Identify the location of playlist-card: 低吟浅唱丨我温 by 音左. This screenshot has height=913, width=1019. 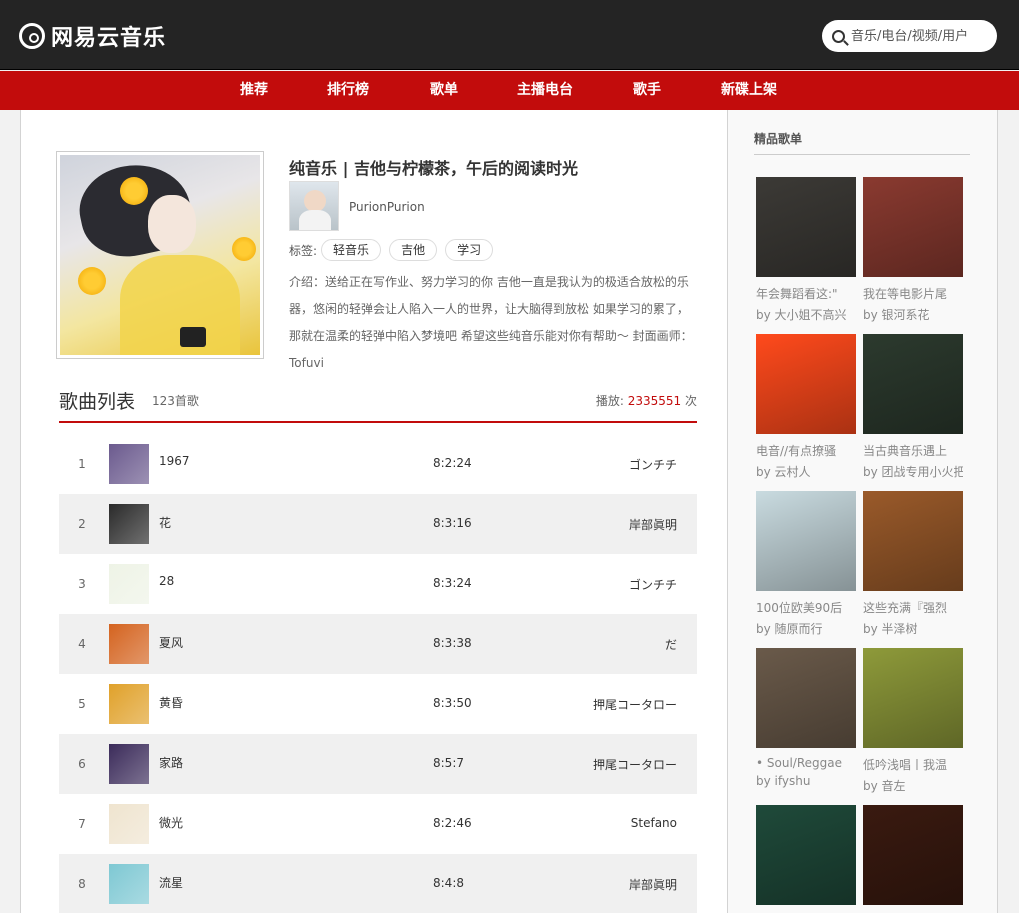
(913, 721).